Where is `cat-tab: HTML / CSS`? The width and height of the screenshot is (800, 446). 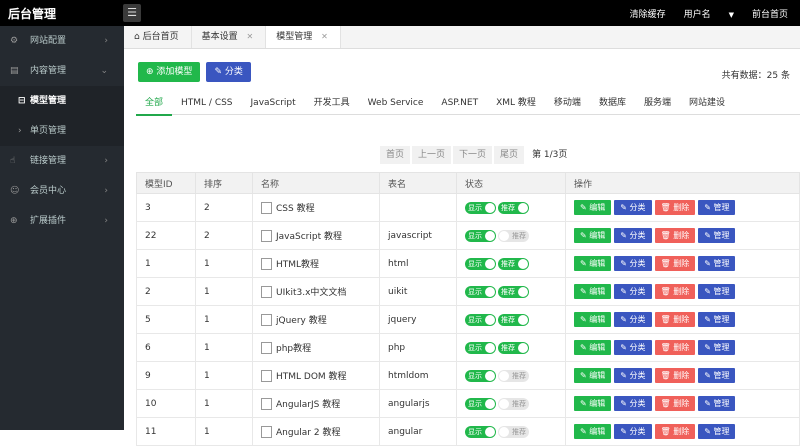 cat-tab: HTML / CSS is located at coordinates (207, 103).